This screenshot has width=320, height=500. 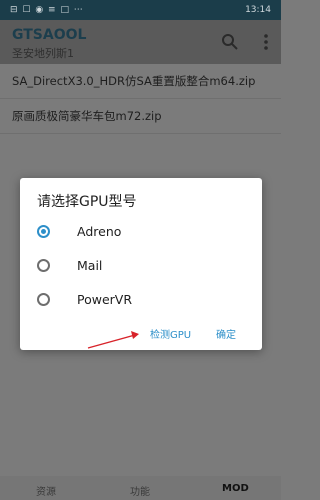 I want to click on option-adreno: Adreno, so click(x=142, y=235).